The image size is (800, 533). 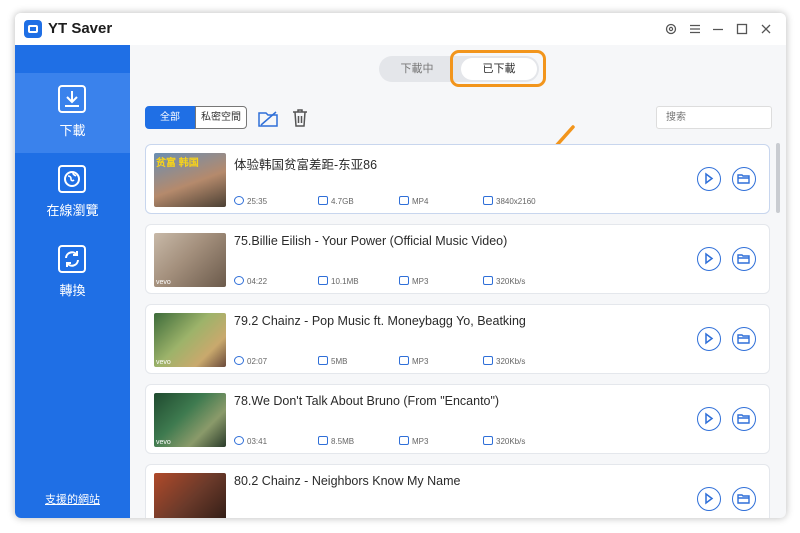 I want to click on sidebar-item-online-browse: 在線瀏覽, so click(x=72, y=193).